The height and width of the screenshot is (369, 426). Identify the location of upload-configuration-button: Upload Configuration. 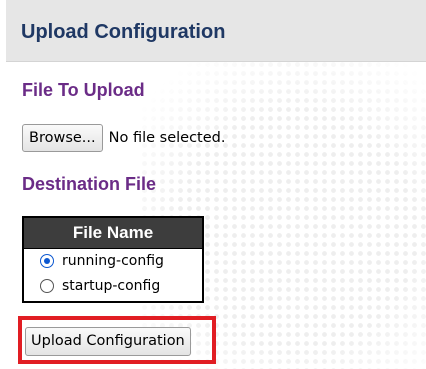
(108, 341).